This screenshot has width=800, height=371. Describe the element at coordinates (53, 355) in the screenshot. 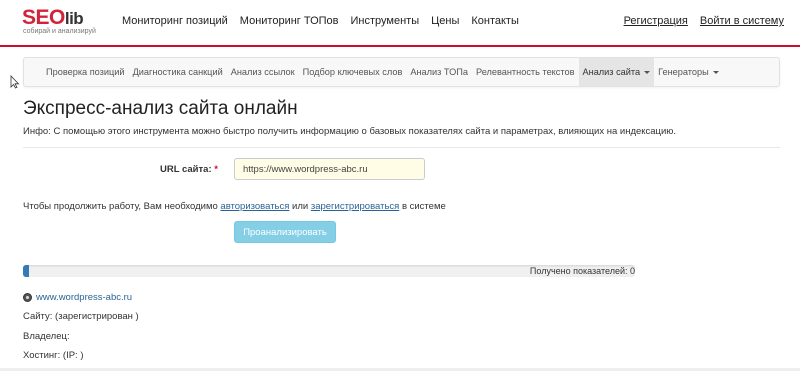

I see `result-hosting: Хостинг: (IP: )` at that location.